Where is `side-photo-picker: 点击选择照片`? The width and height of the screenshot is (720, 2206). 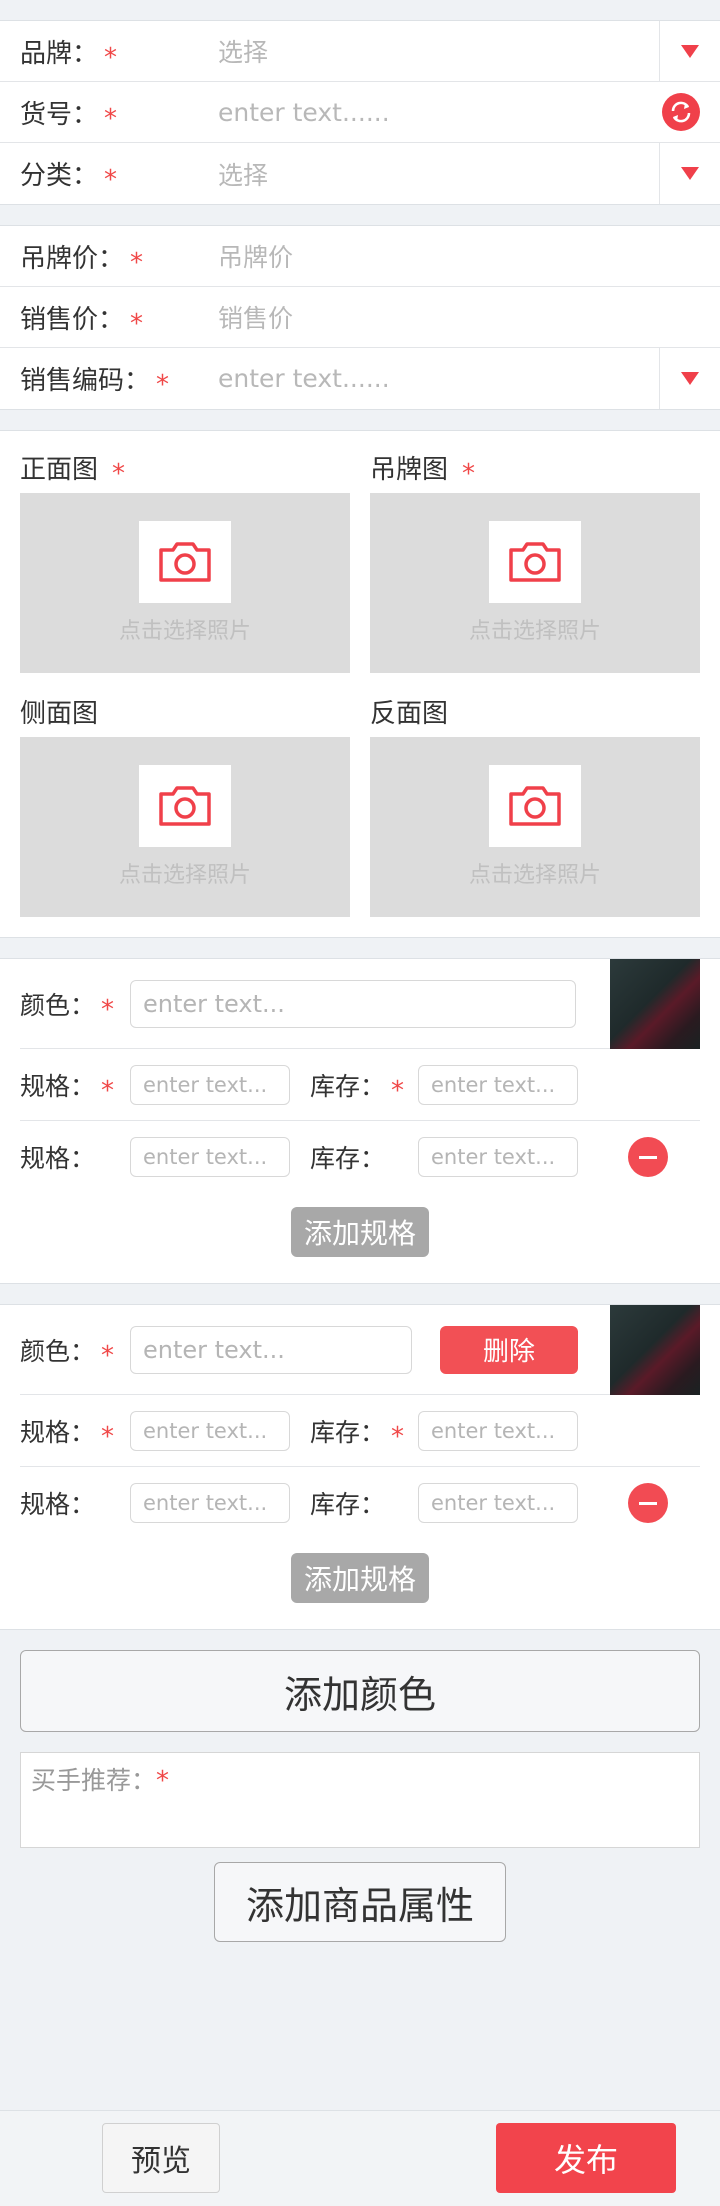
side-photo-picker: 点击选择照片 is located at coordinates (185, 827).